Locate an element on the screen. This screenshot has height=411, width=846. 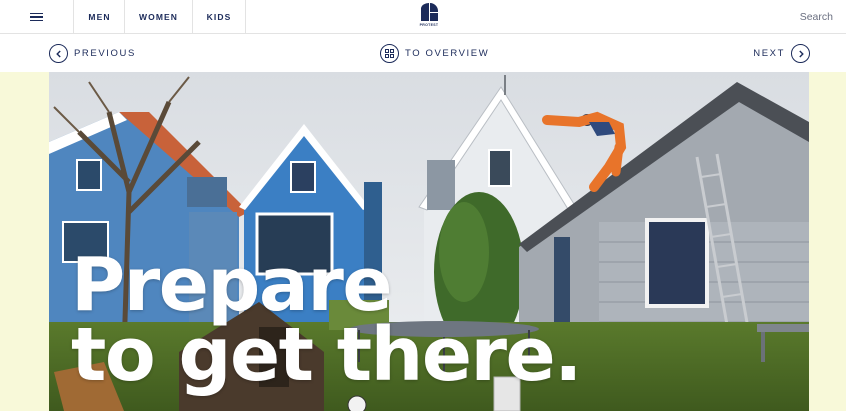
chevron-left-icon is located at coordinates (58, 53).